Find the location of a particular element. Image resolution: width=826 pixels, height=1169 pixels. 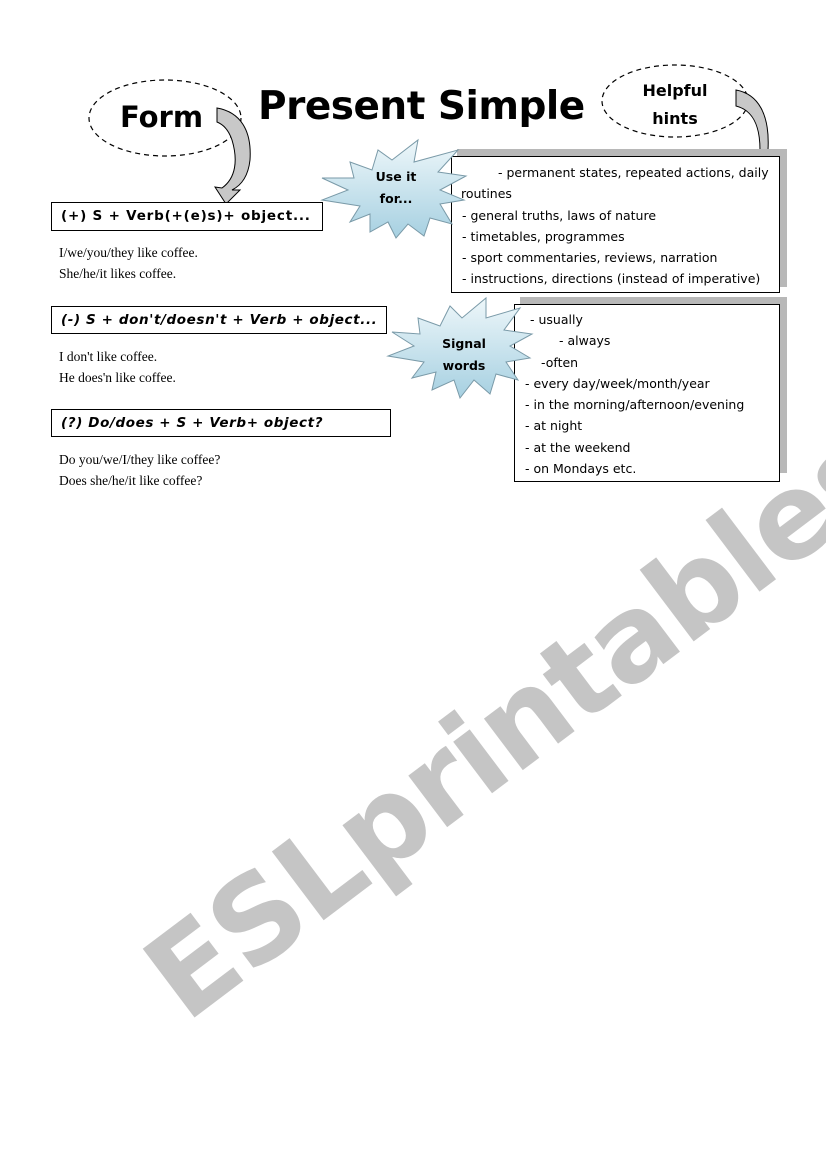

use-item: routines is located at coordinates (486, 194).